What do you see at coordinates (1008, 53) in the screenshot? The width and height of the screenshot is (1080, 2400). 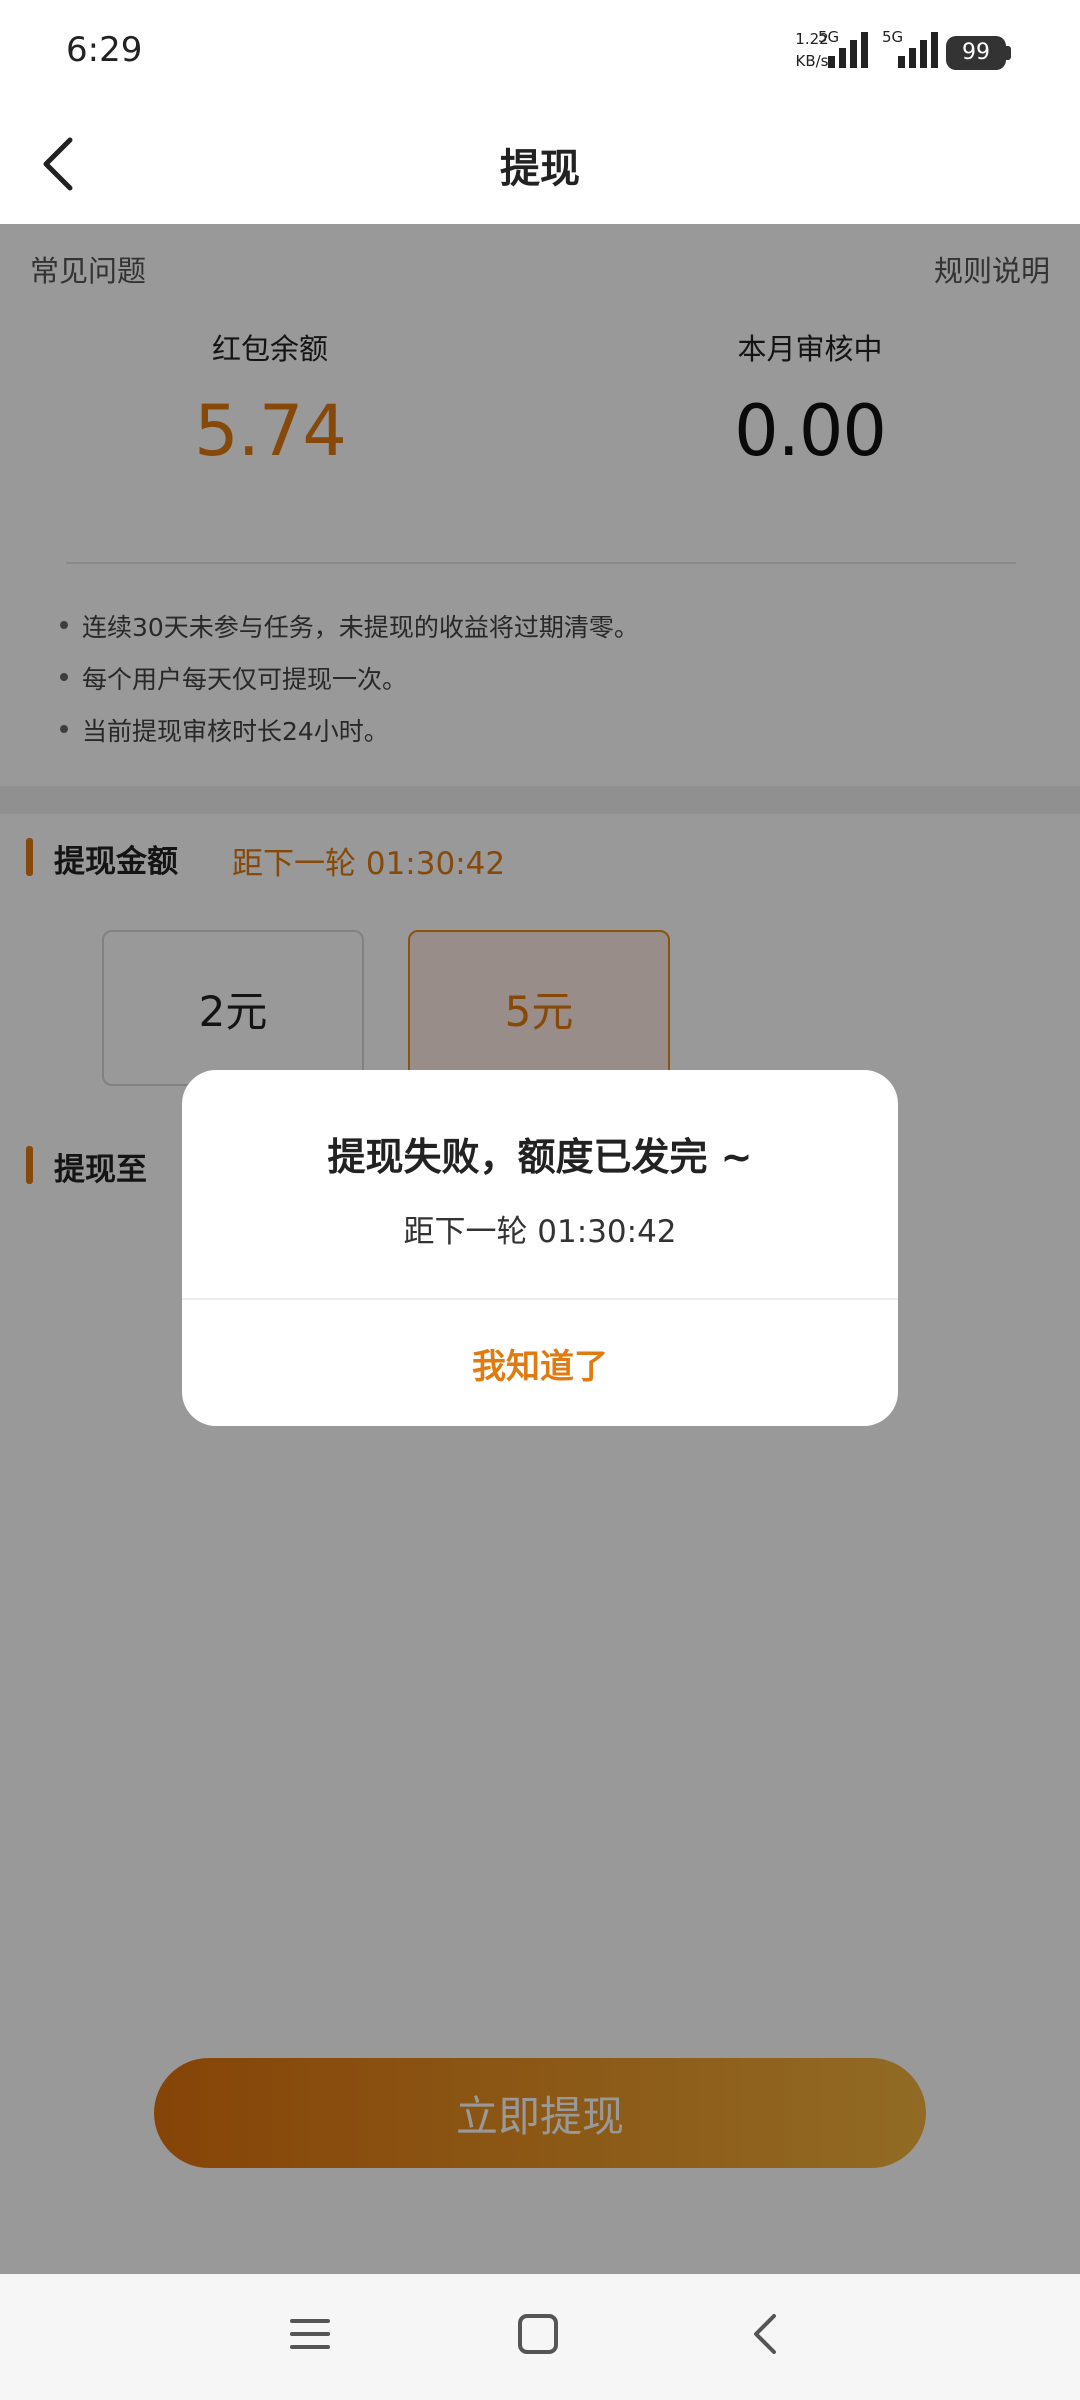 I see `battery-tip` at bounding box center [1008, 53].